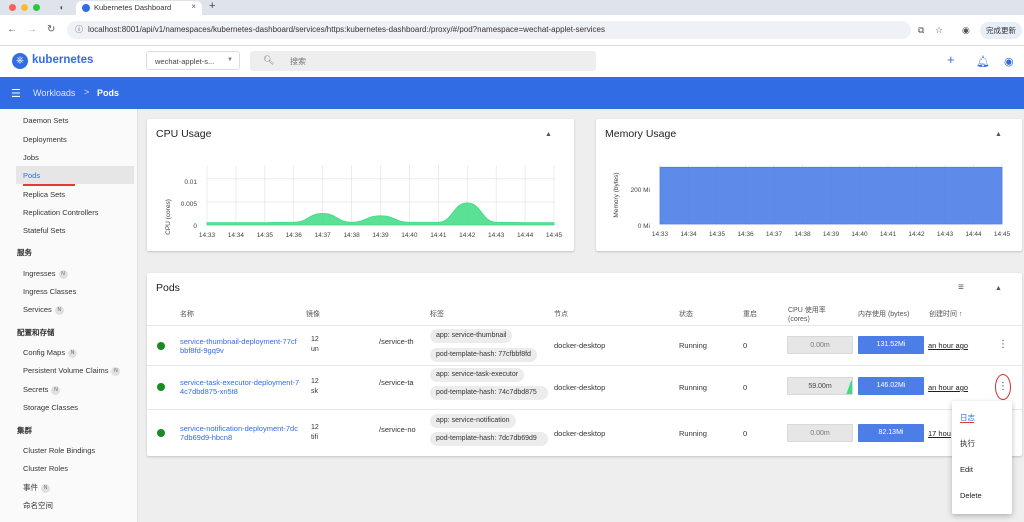 The image size is (1024, 522). What do you see at coordinates (423, 61) in the screenshot?
I see `search-input: 🔍︎ 搜索` at bounding box center [423, 61].